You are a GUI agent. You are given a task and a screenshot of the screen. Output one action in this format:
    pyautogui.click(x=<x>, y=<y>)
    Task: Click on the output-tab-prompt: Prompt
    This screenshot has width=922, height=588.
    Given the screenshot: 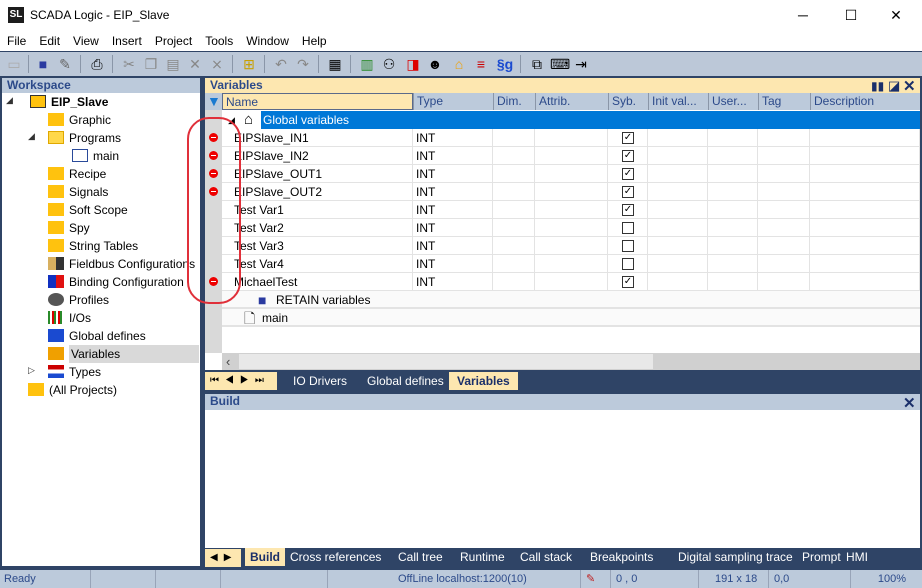 What is the action you would take?
    pyautogui.click(x=821, y=557)
    